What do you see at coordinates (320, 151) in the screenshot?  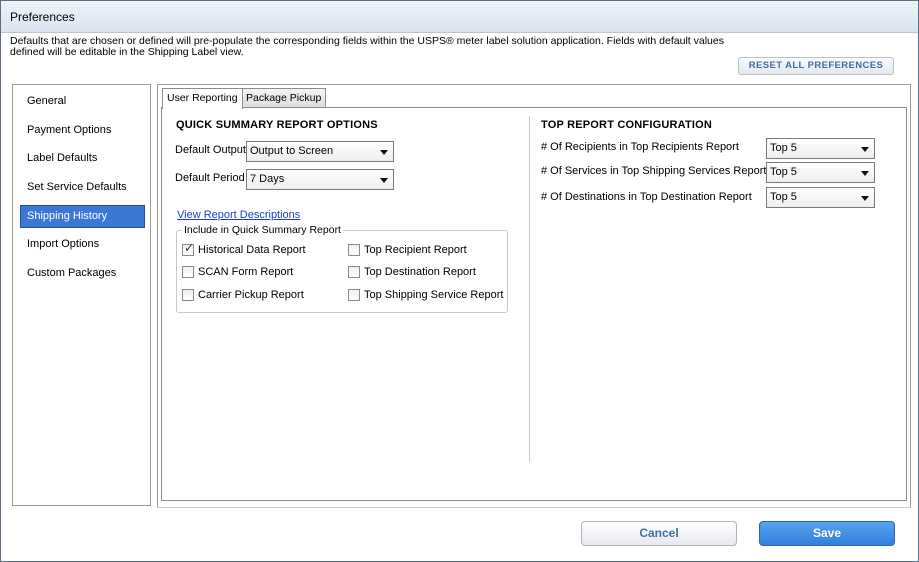 I see `default-output-select: Output to Screen` at bounding box center [320, 151].